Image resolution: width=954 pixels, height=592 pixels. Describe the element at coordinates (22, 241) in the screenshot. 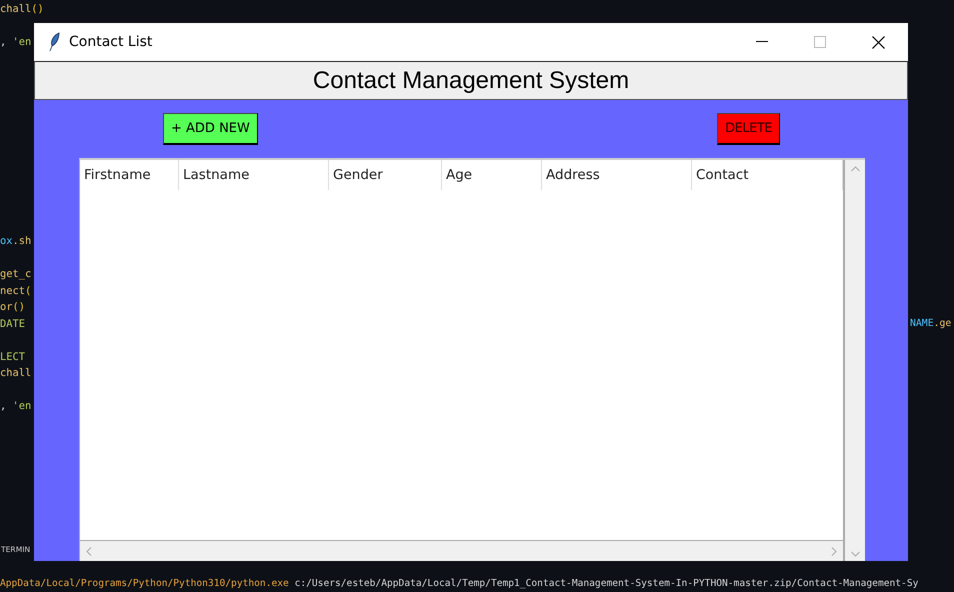

I see `code-text: .sh` at that location.